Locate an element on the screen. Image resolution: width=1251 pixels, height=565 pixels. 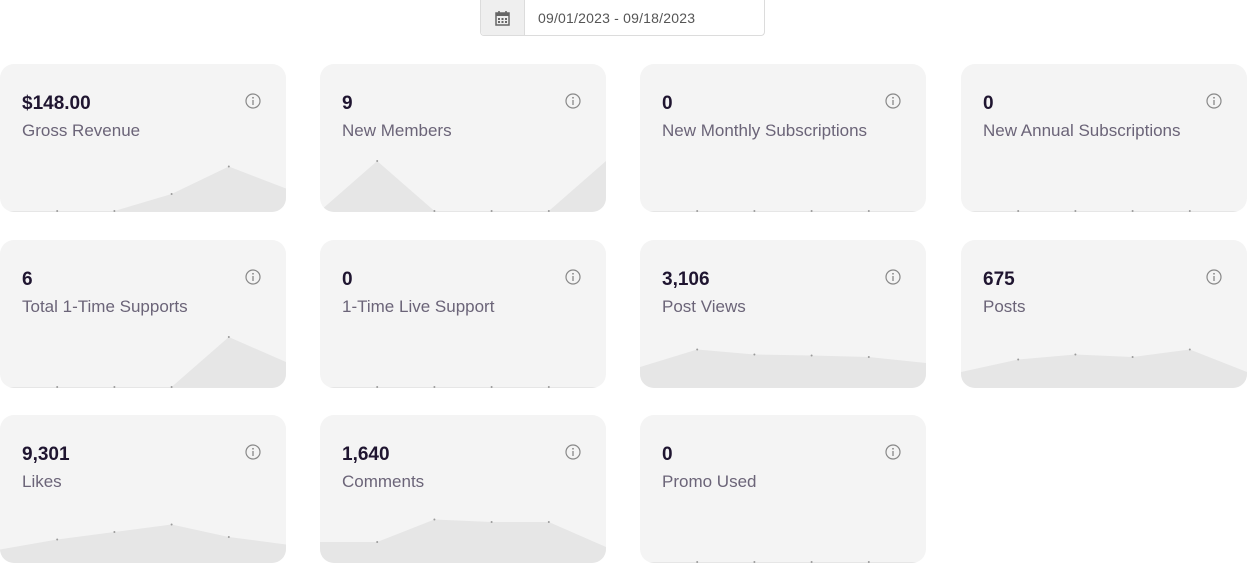
metric-value: 3,106 is located at coordinates (686, 279).